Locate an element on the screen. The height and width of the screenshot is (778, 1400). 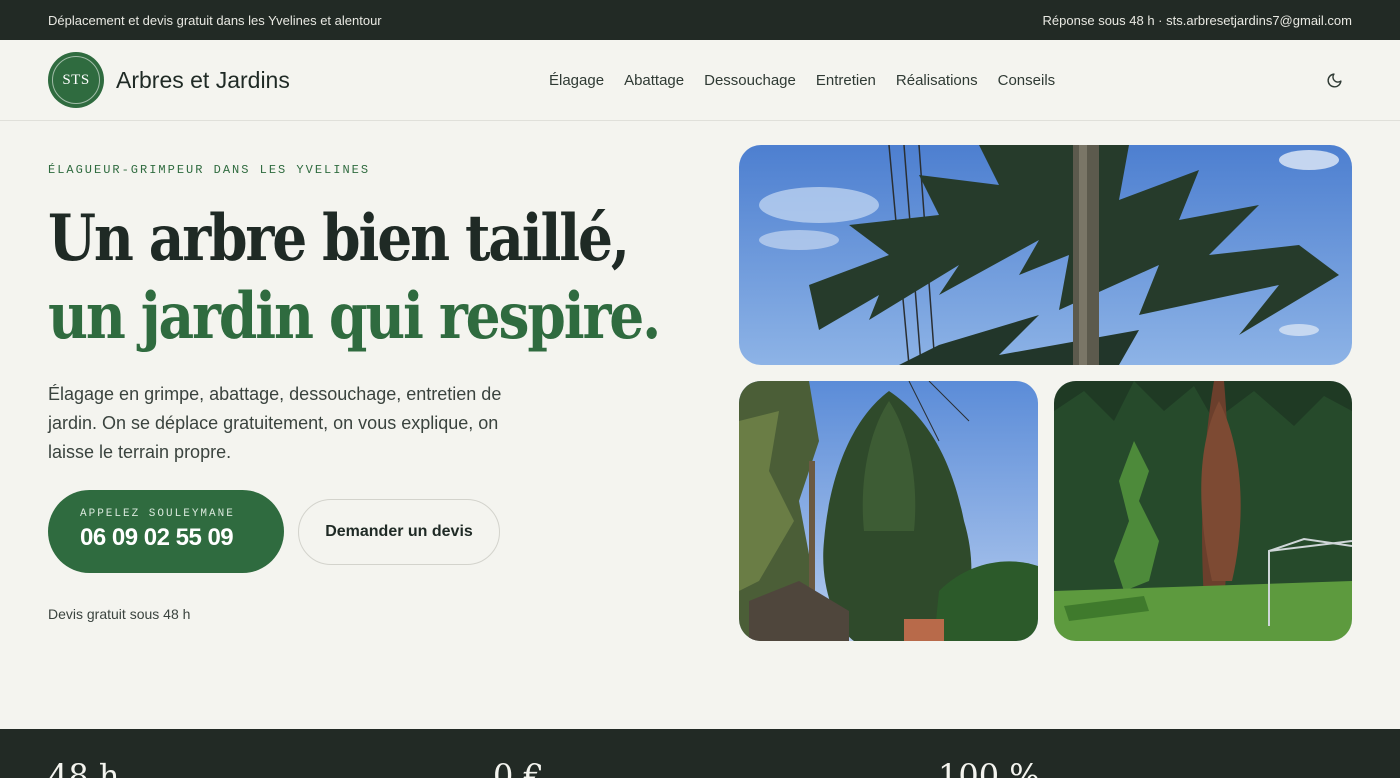
hero-title-line1: Un arbre bien taillé, is located at coordinates (339, 238).